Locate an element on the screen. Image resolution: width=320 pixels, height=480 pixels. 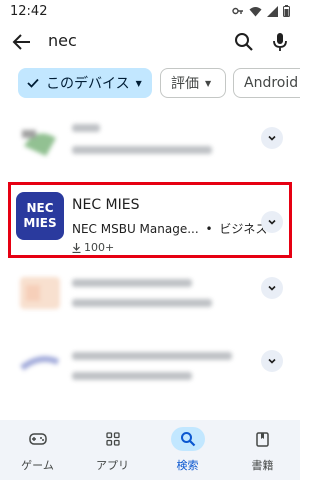
chip-android: Android A is located at coordinates (266, 83).